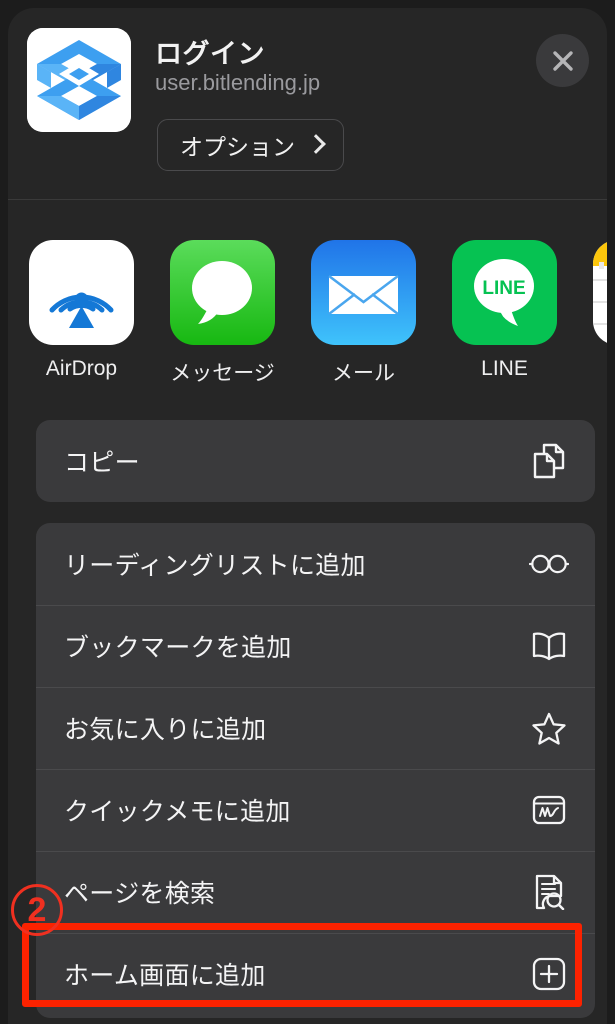  I want to click on action-row-copy: コピー, so click(315, 461).